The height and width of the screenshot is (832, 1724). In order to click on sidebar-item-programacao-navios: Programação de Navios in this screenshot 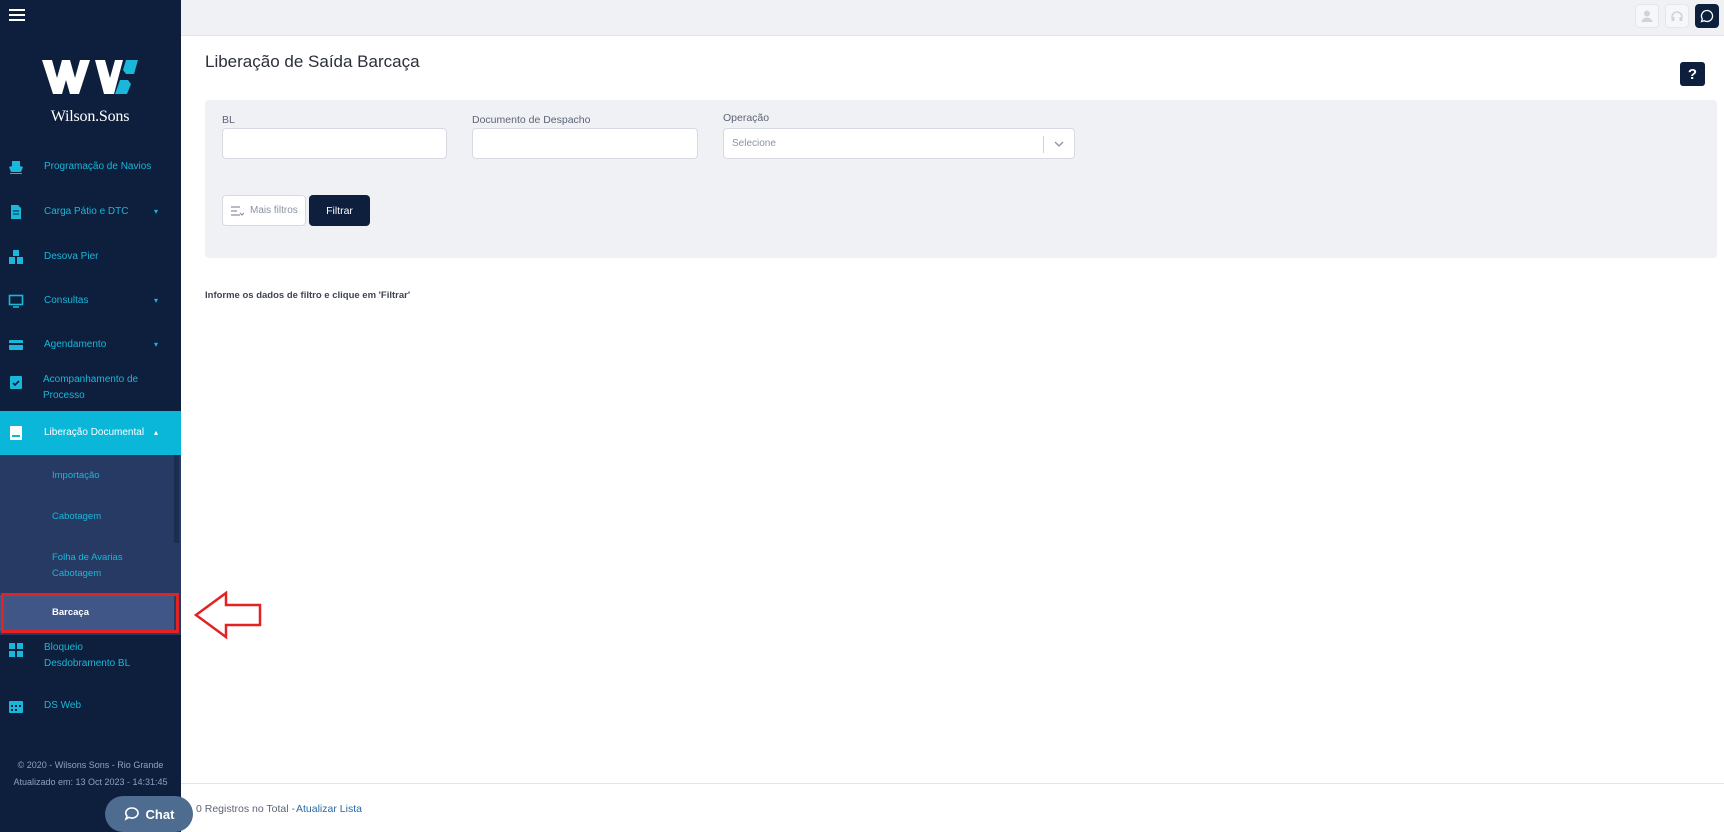, I will do `click(90, 167)`.